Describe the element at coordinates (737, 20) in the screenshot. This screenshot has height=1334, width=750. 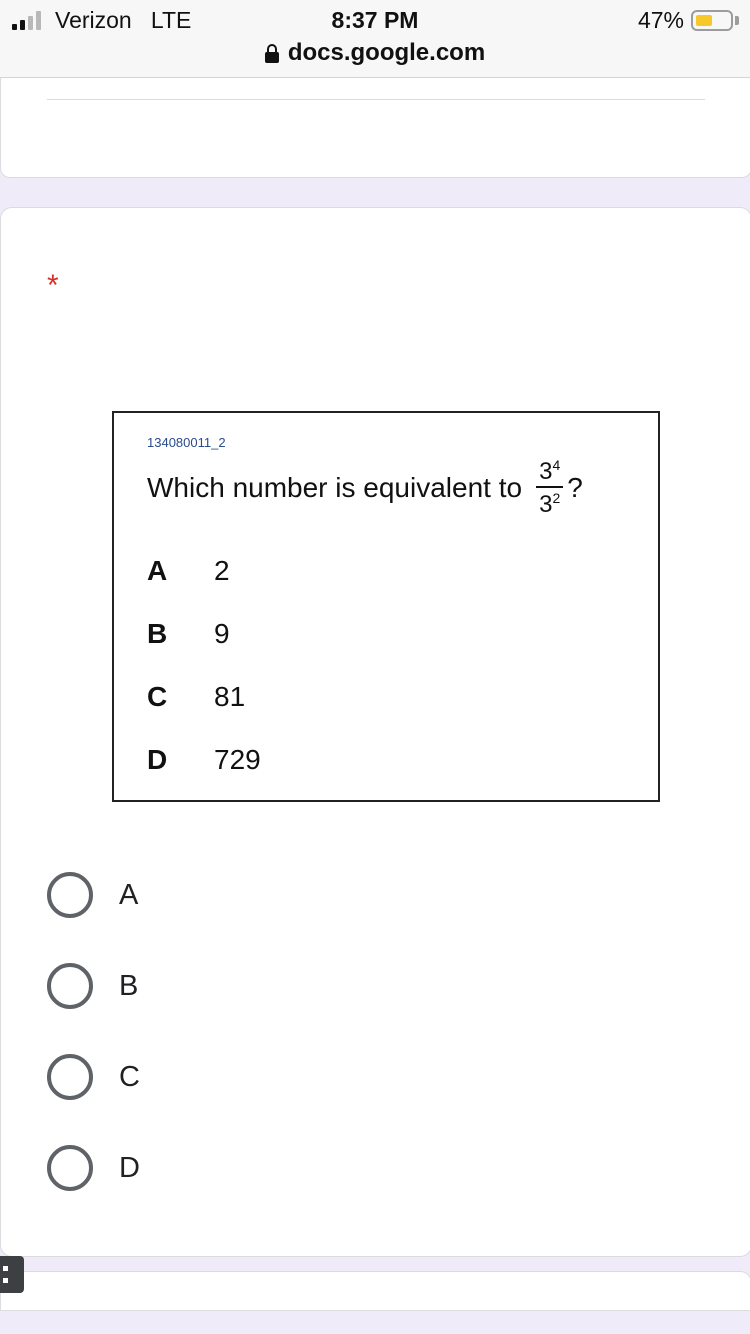
I see `battery-cap` at that location.